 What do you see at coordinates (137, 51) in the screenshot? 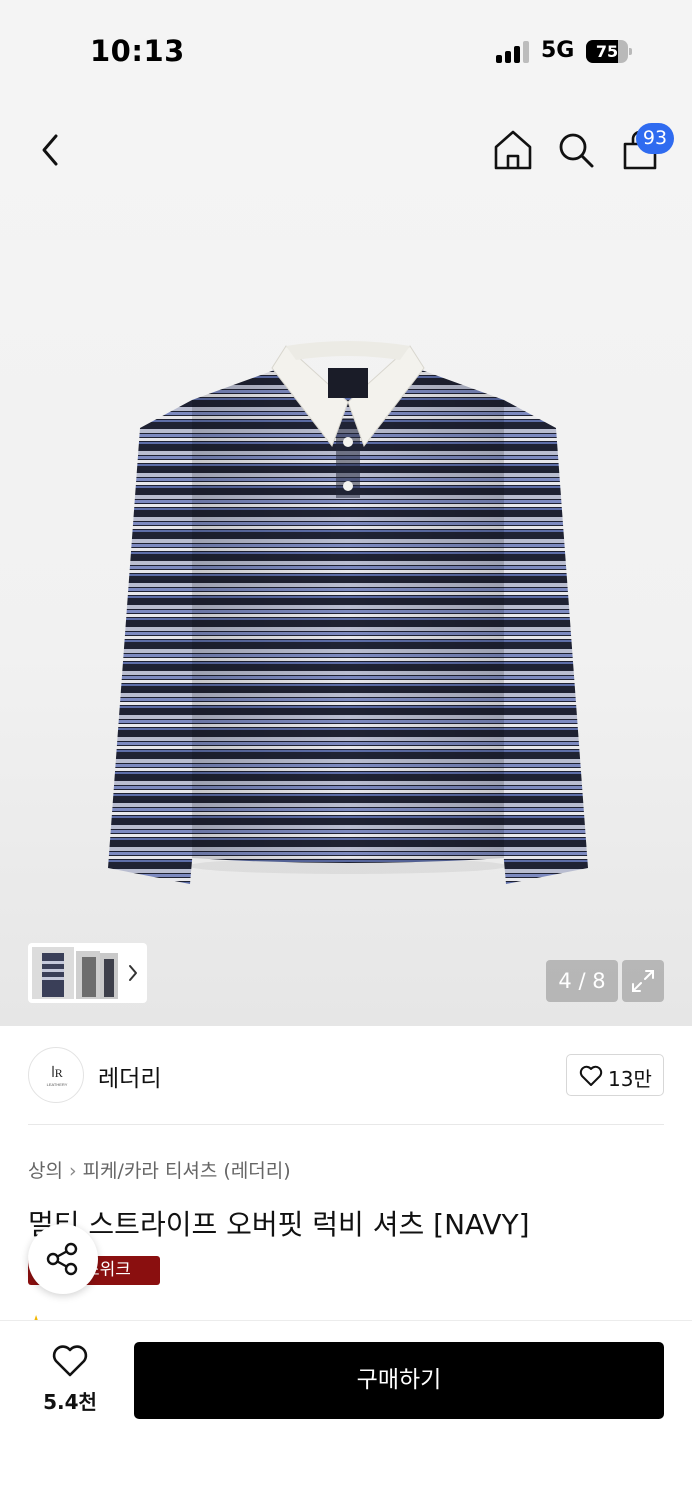
I see `status-time: 10:13` at bounding box center [137, 51].